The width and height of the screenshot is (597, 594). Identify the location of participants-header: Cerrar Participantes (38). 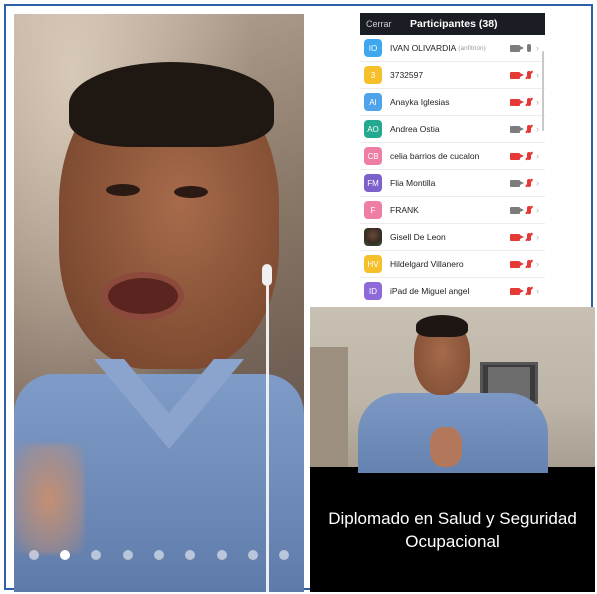
(452, 24).